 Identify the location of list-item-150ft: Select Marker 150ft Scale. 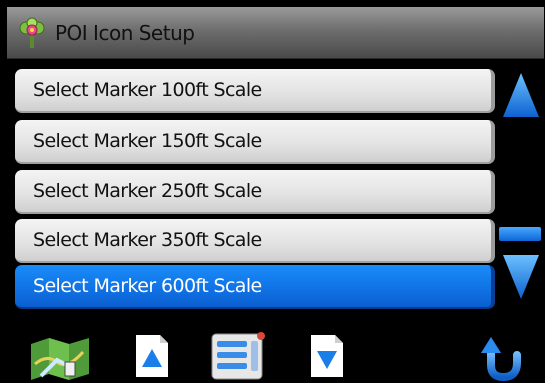
(255, 142).